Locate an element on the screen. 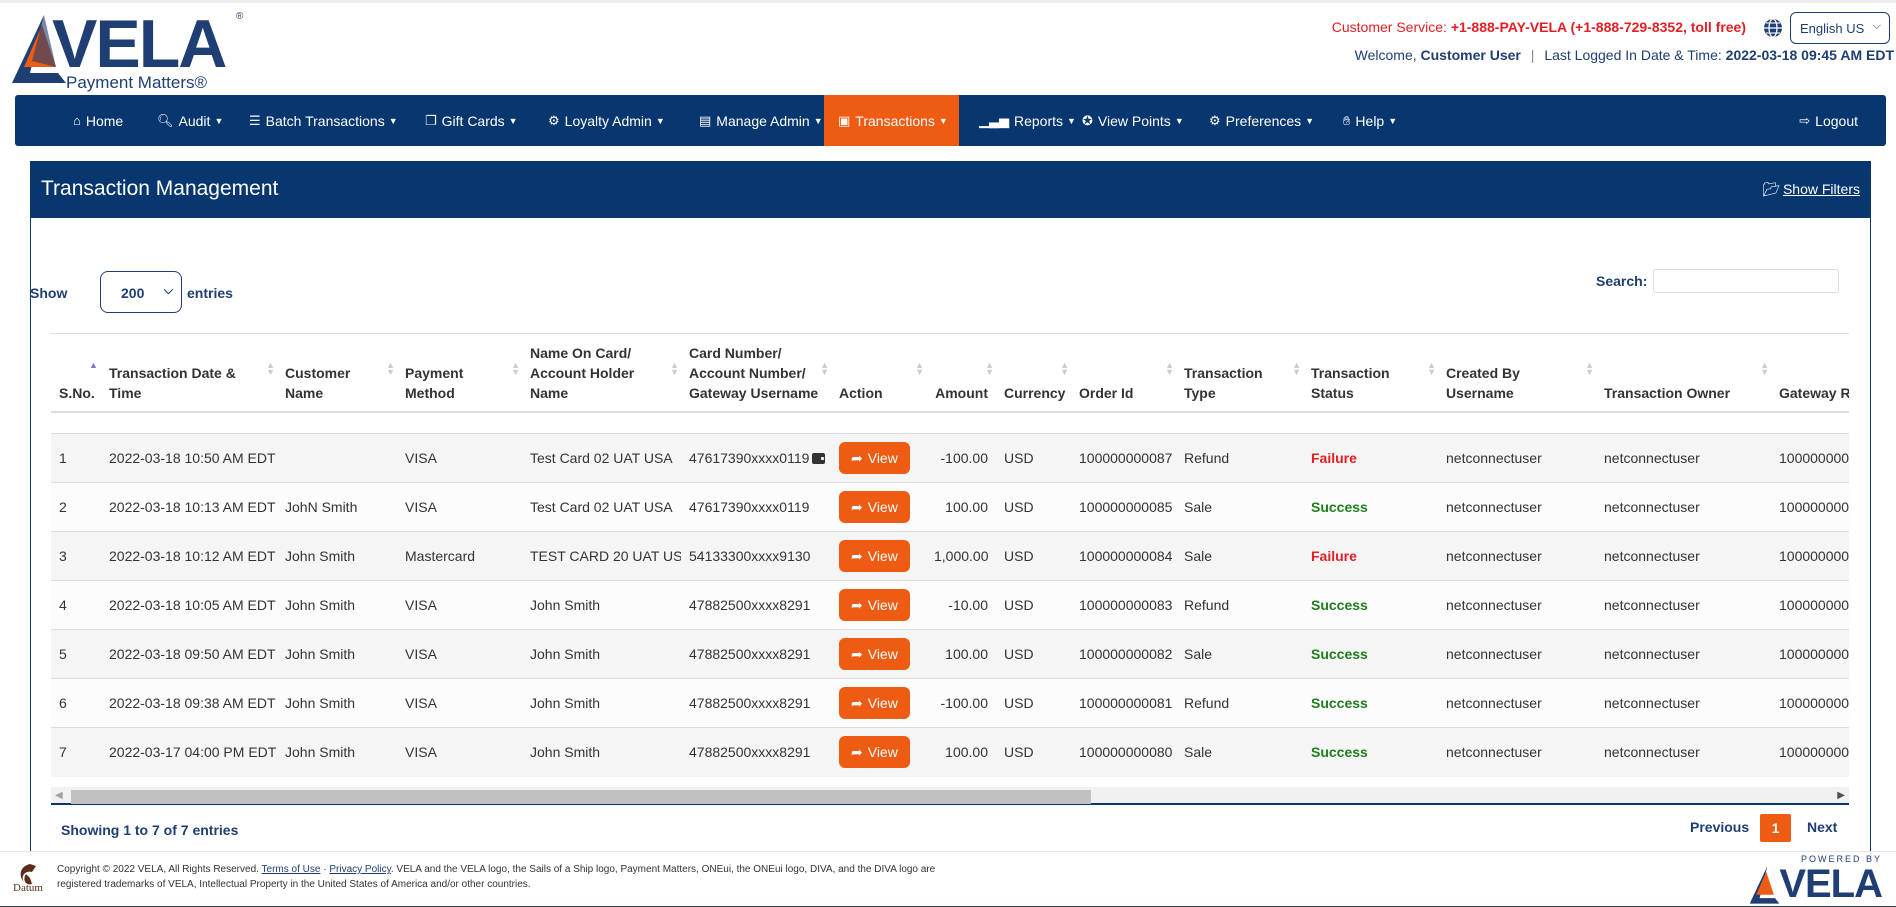 This screenshot has width=1896, height=907. vela-logo: VELA ® Payment Matters® is located at coordinates (133, 50).